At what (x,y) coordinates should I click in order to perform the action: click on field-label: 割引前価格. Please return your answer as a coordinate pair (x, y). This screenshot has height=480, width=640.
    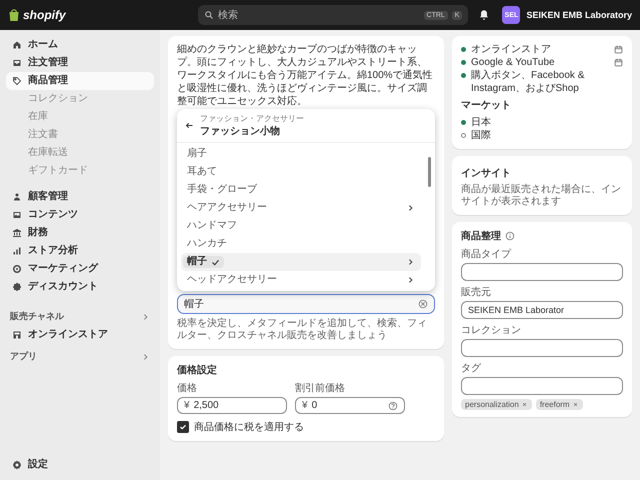
    Looking at the image, I should click on (320, 388).